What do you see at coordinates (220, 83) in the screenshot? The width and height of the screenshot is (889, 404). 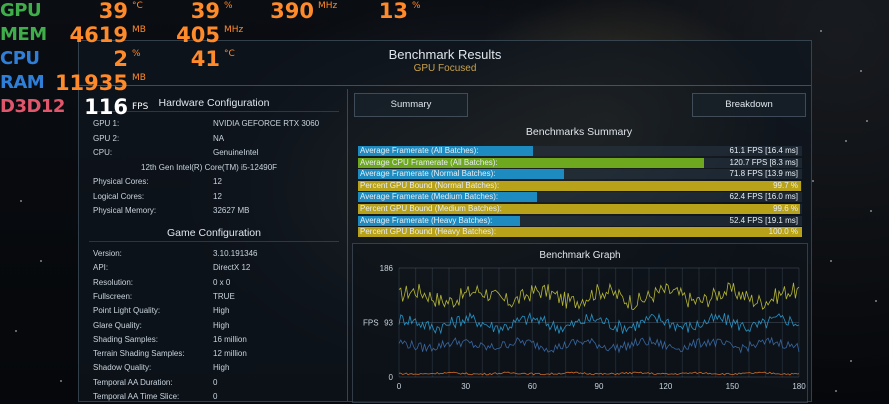 I see `osd-row-ram: RAM 11935 MB` at bounding box center [220, 83].